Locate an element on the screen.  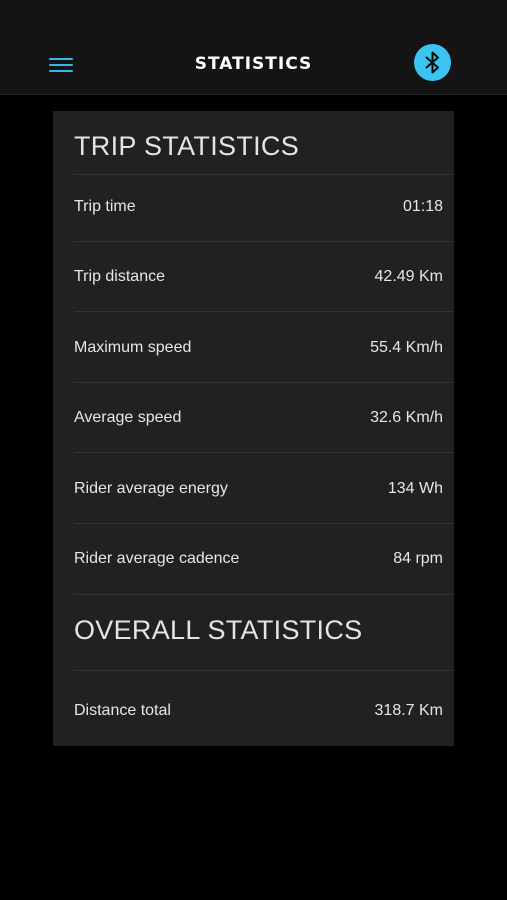
bluetooth-icon is located at coordinates (432, 62).